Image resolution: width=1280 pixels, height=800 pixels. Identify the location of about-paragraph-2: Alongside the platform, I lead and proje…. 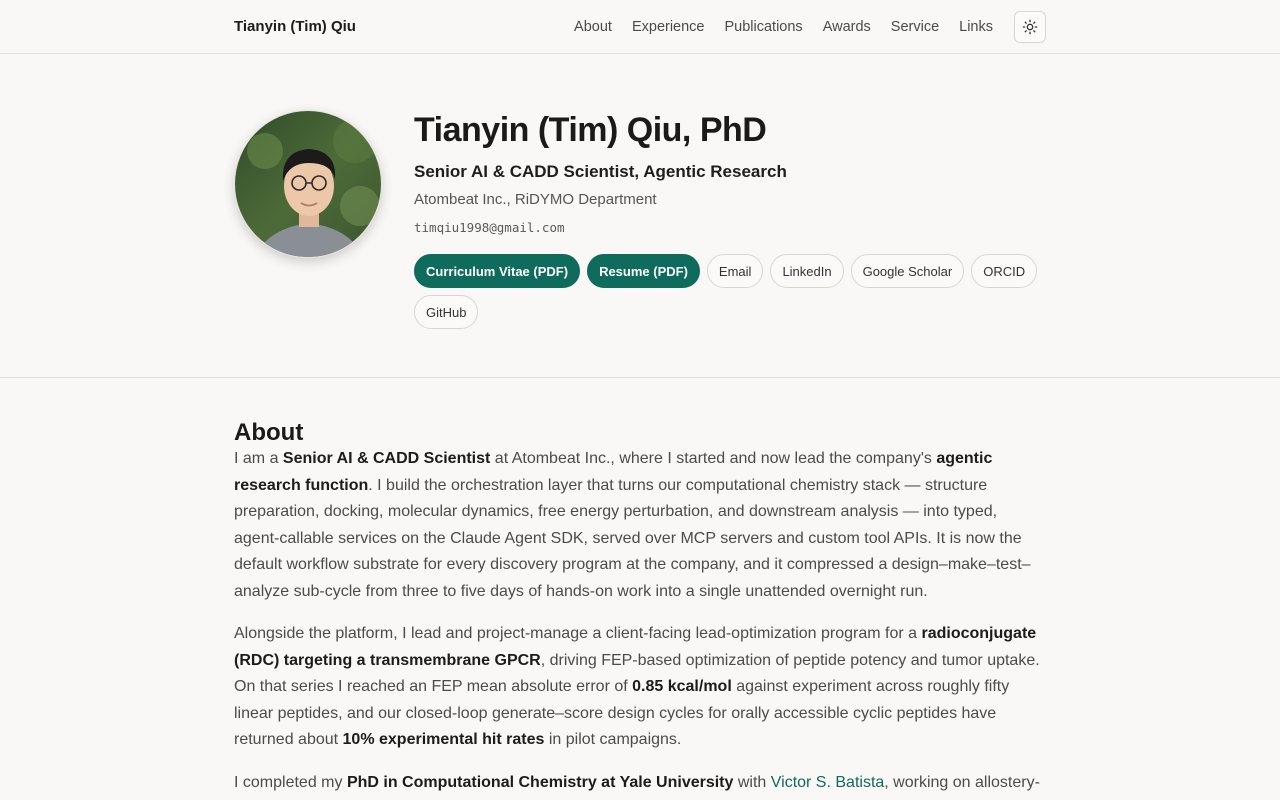
(640, 687).